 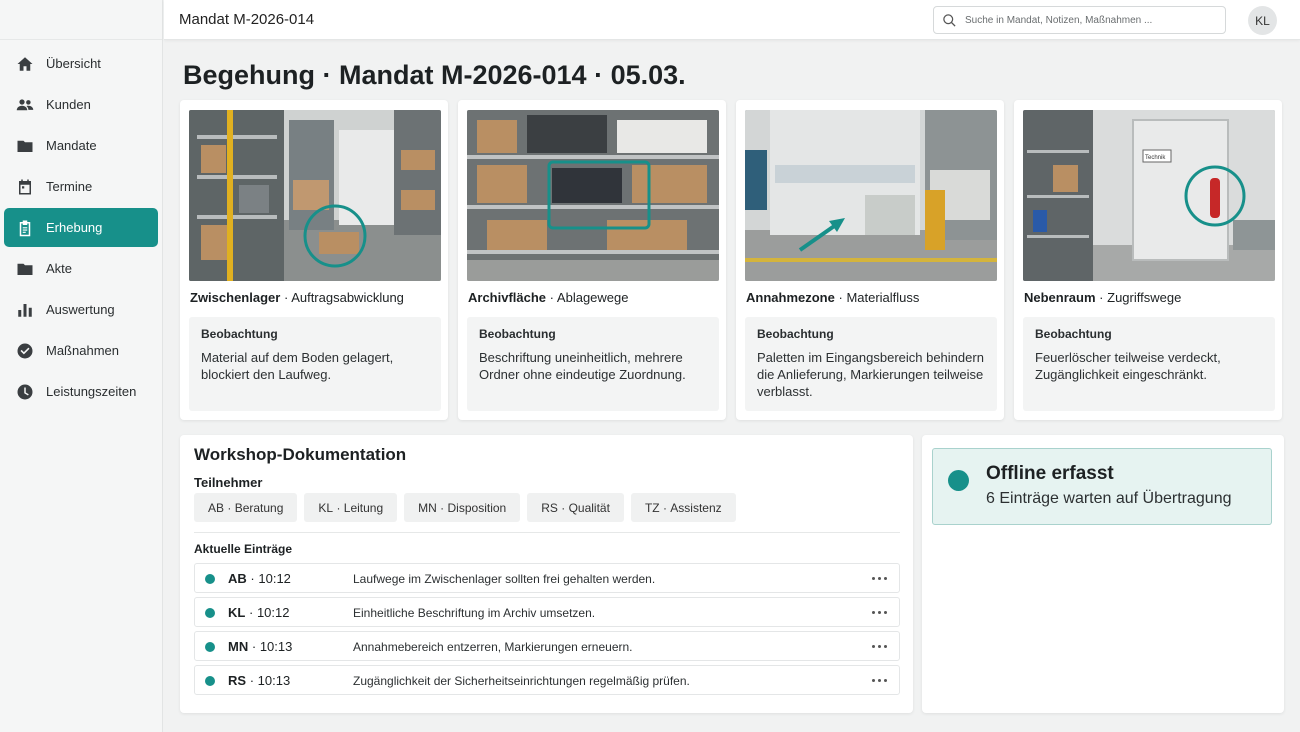 I want to click on card-caption: Annahmezone · Materialfluss, so click(x=832, y=297).